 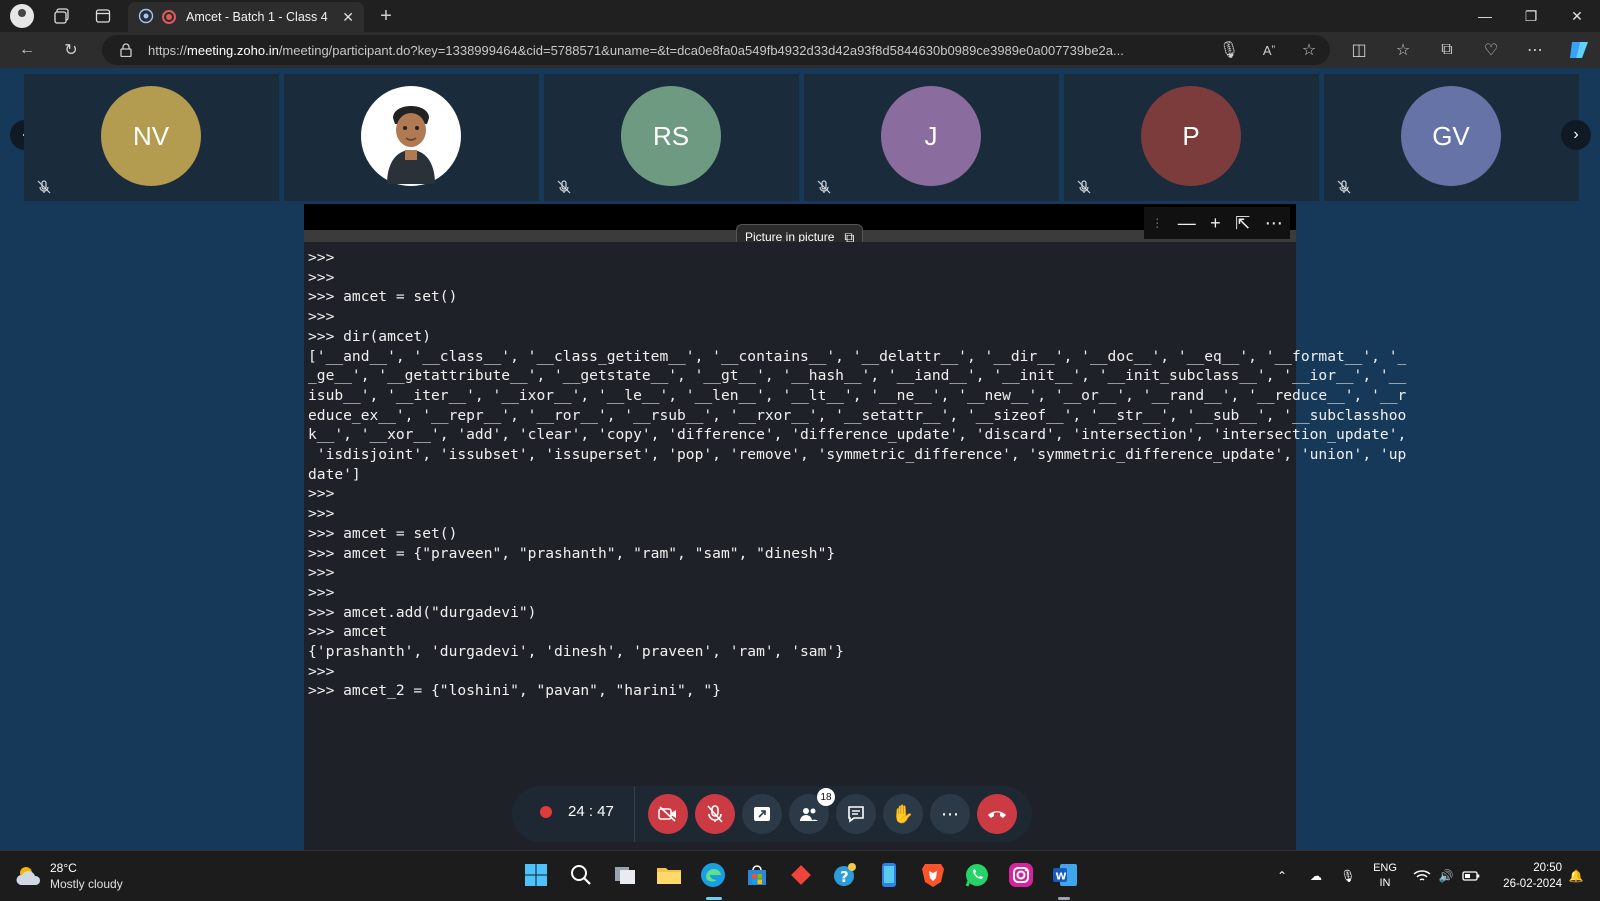 I want to click on tab-active: Amcet - Batch 1 - Class 4 ✕, so click(x=246, y=17).